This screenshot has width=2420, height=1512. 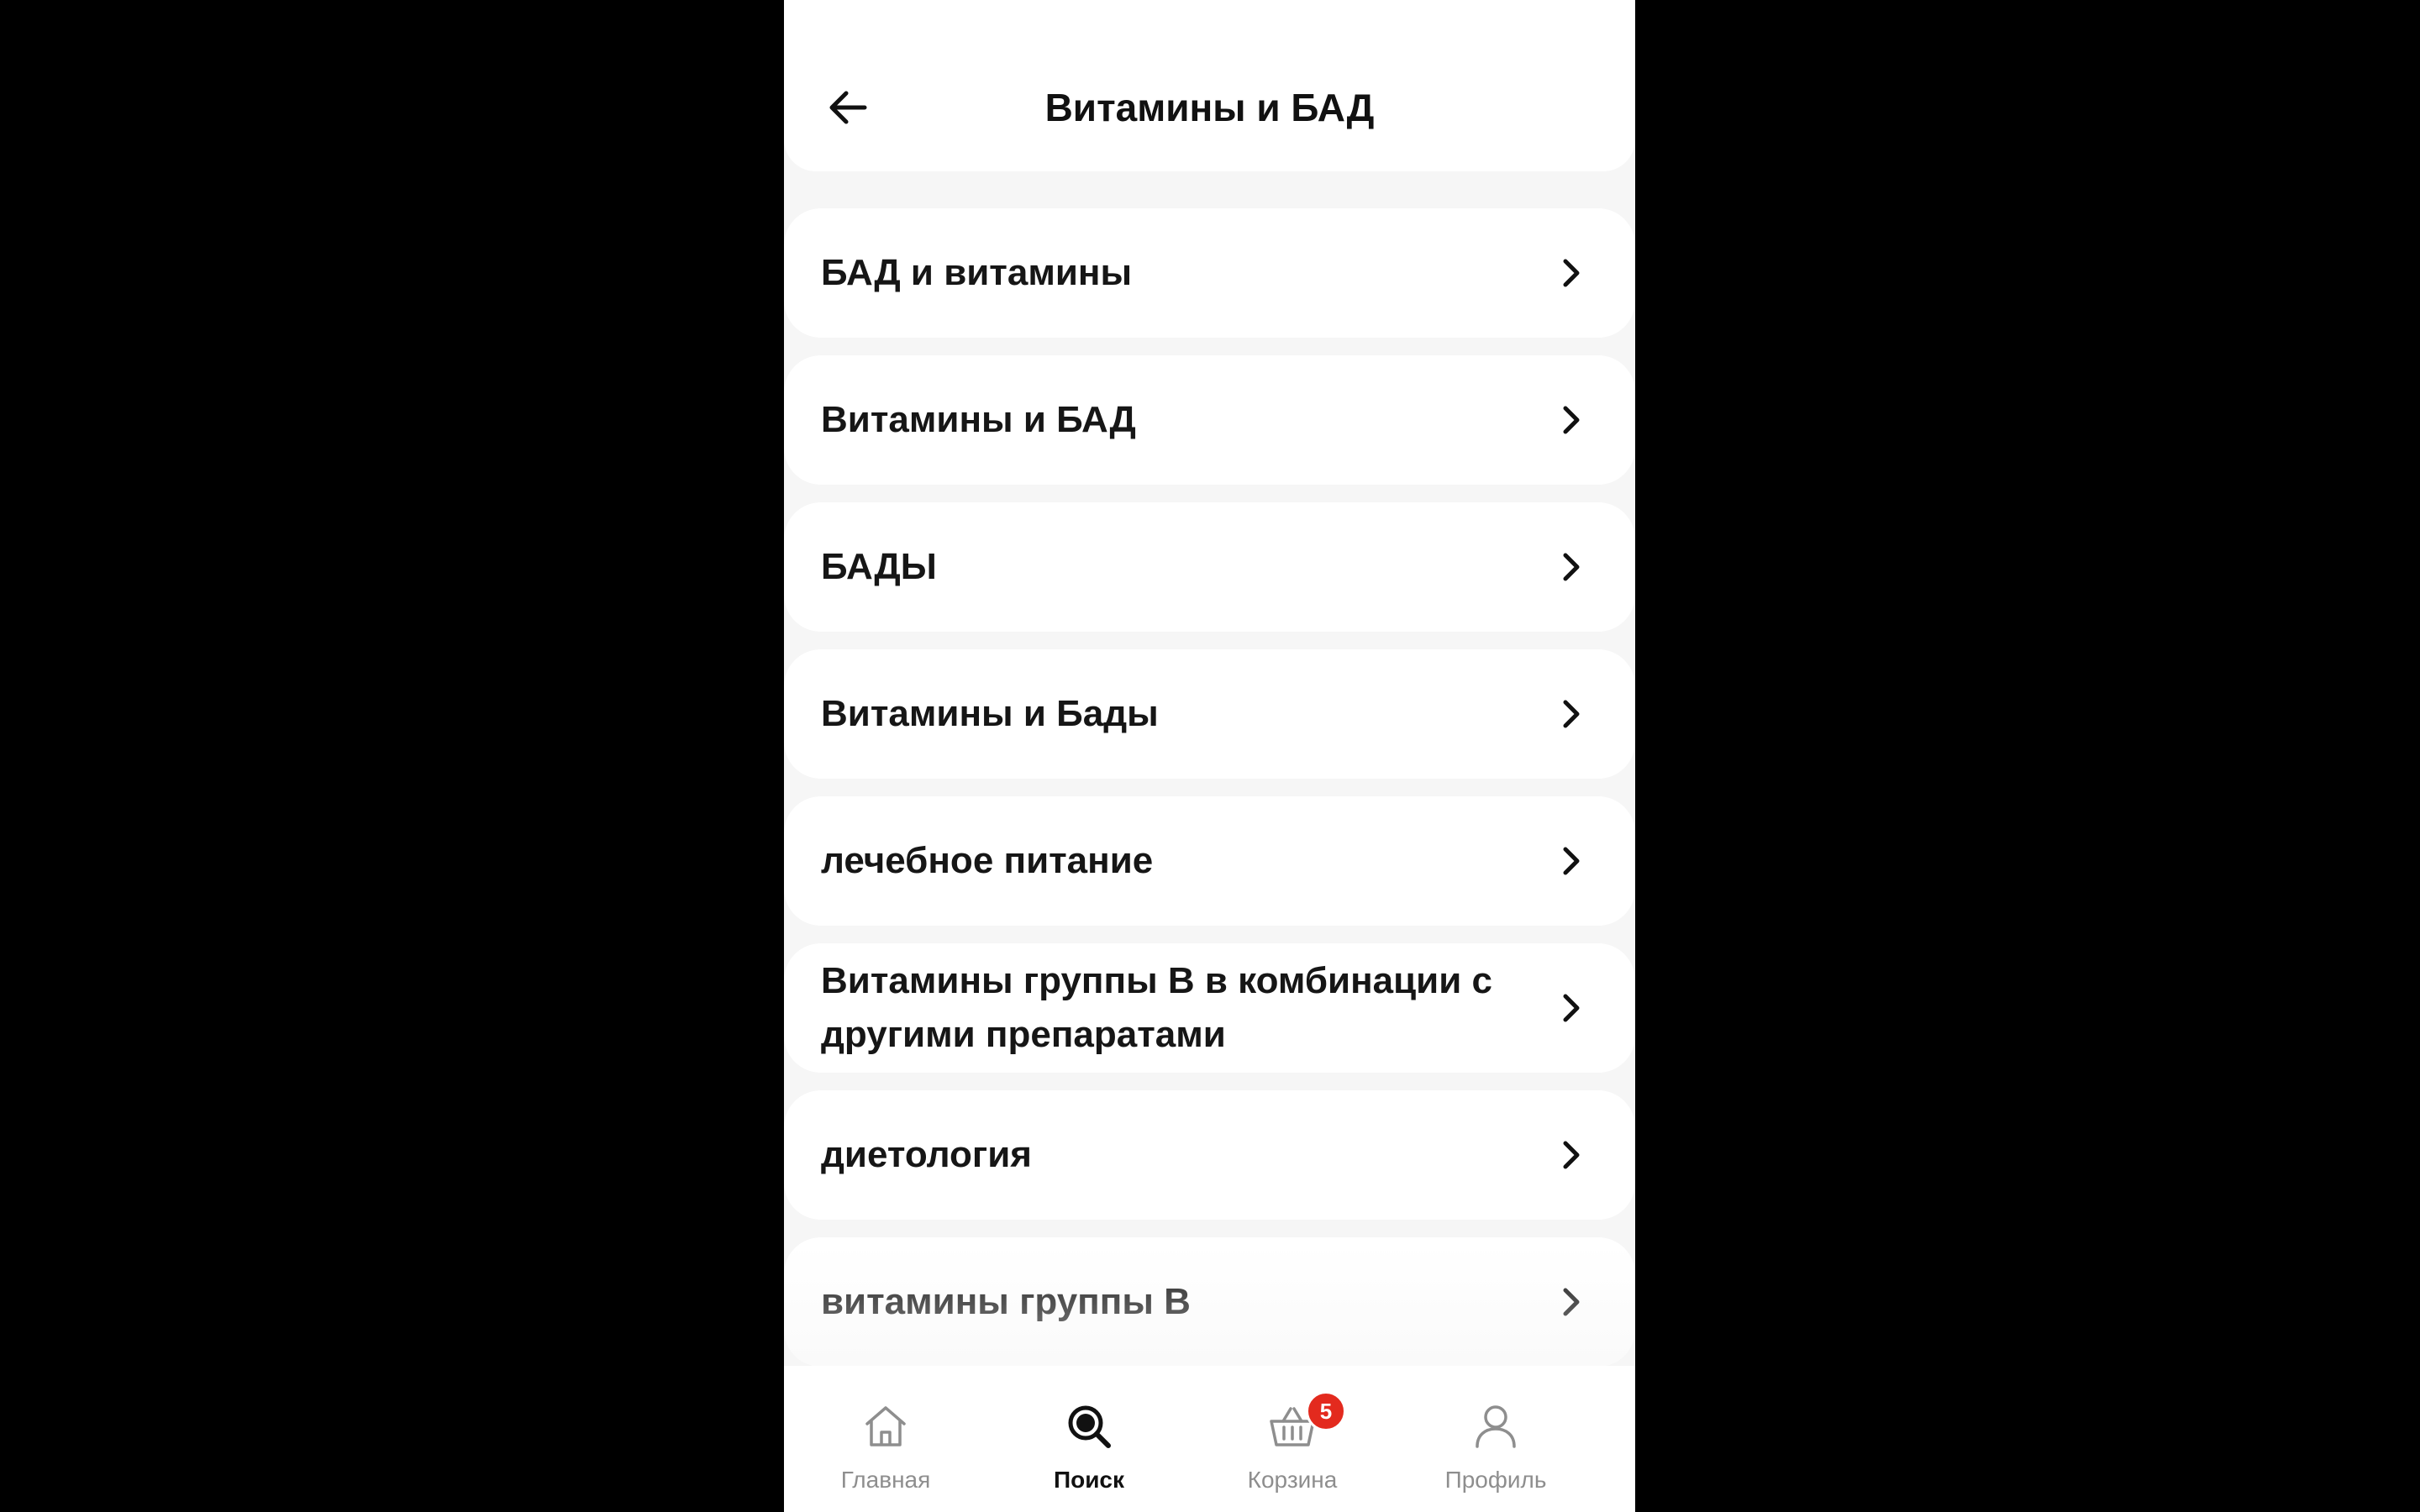 What do you see at coordinates (1496, 1480) in the screenshot?
I see `tab-label: Профиль` at bounding box center [1496, 1480].